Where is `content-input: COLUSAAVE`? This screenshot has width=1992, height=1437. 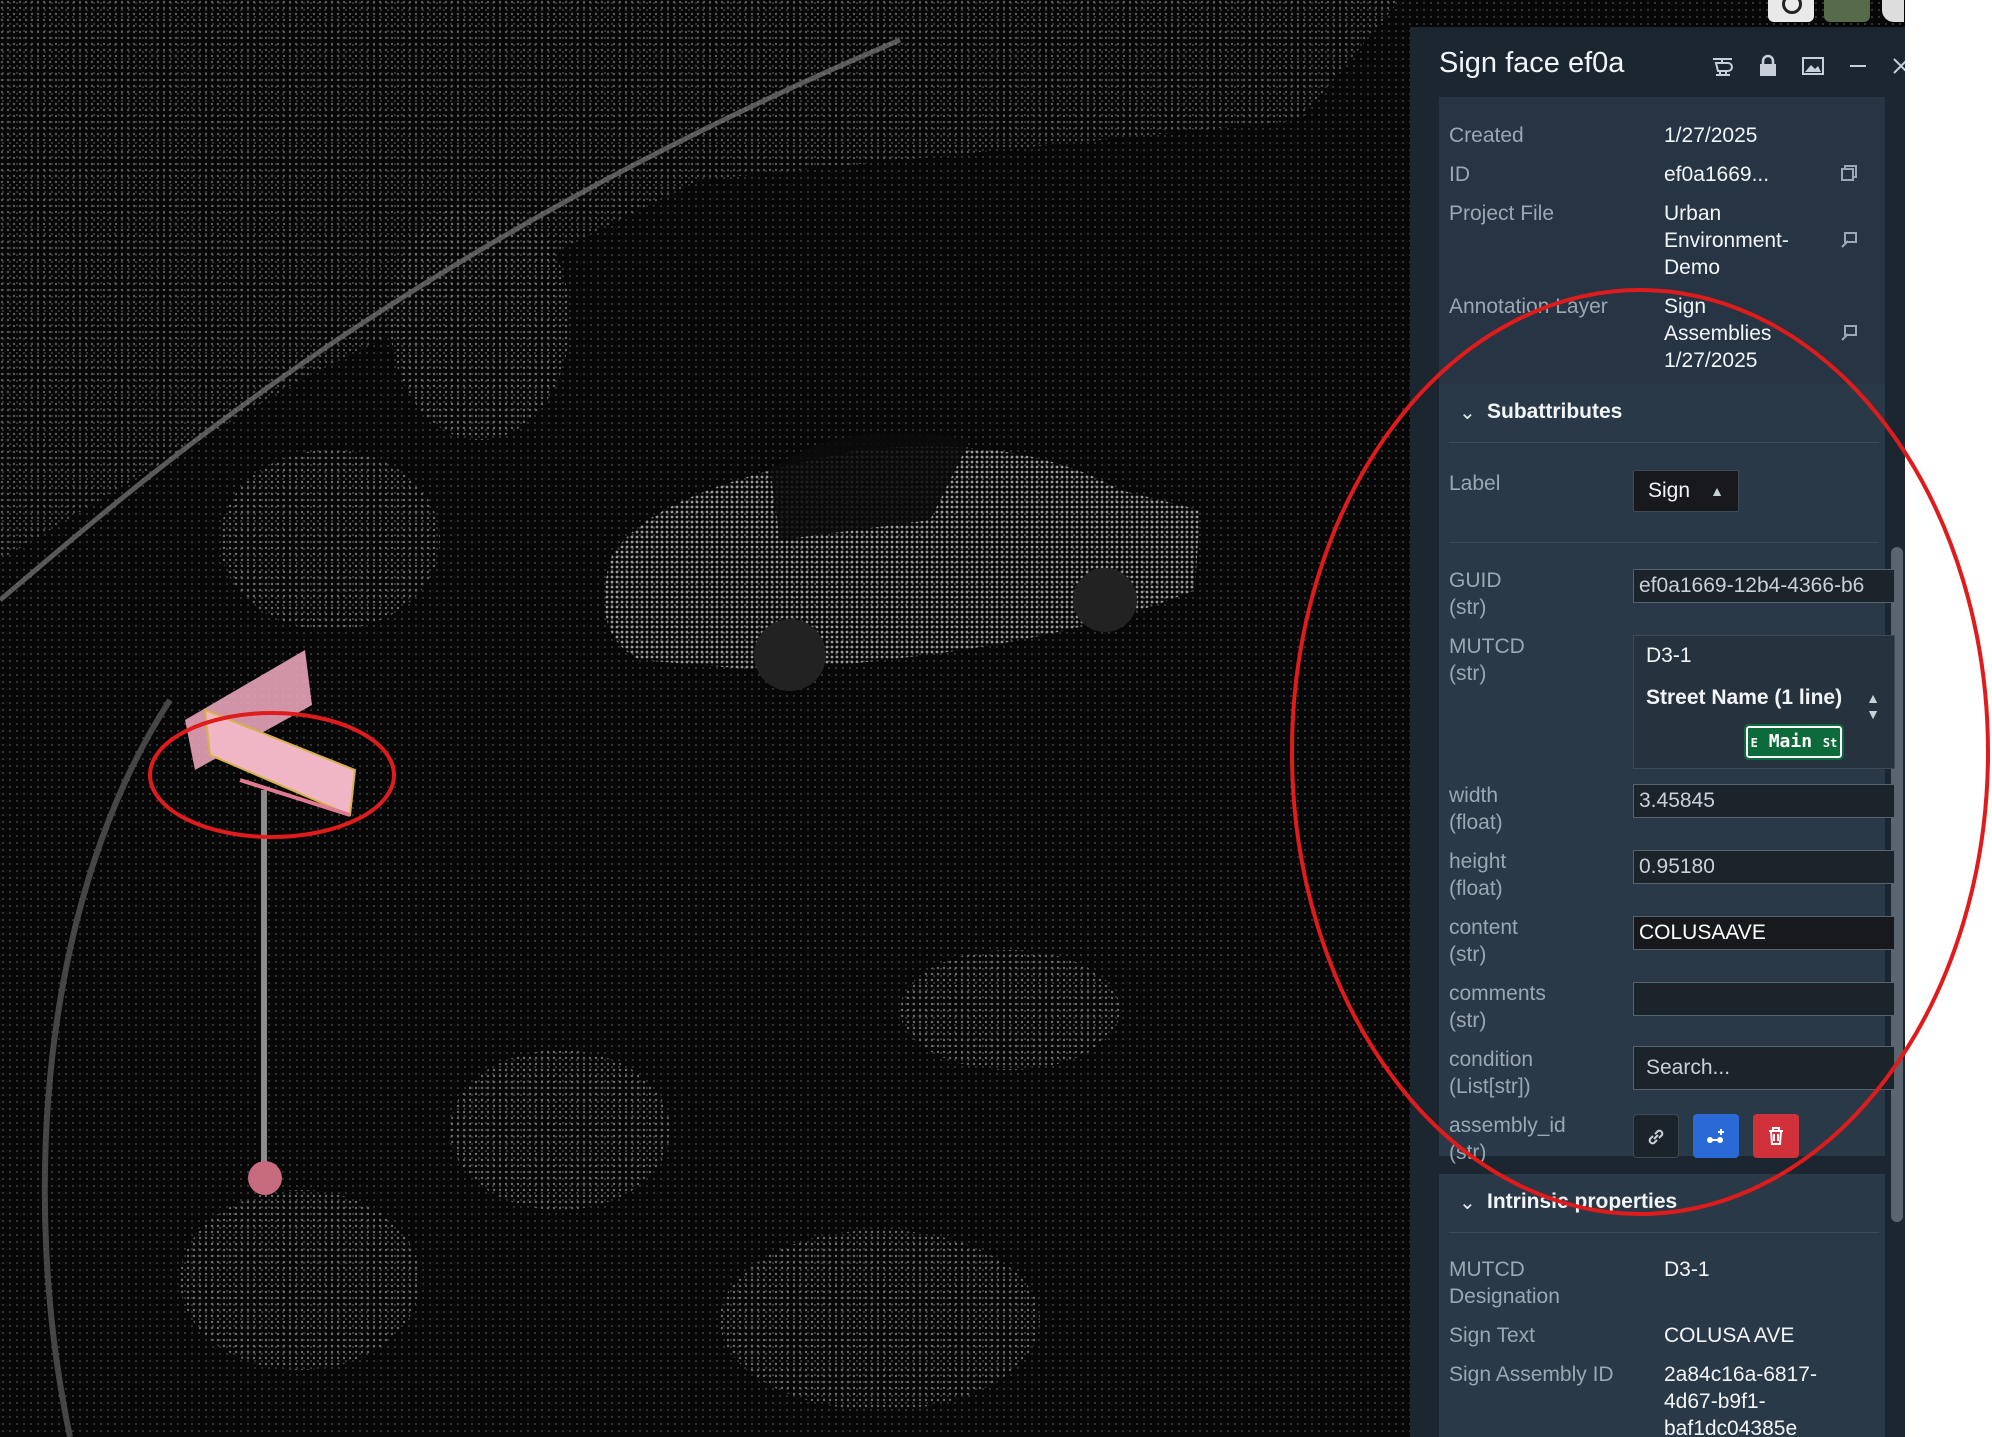
content-input: COLUSAAVE is located at coordinates (1764, 933).